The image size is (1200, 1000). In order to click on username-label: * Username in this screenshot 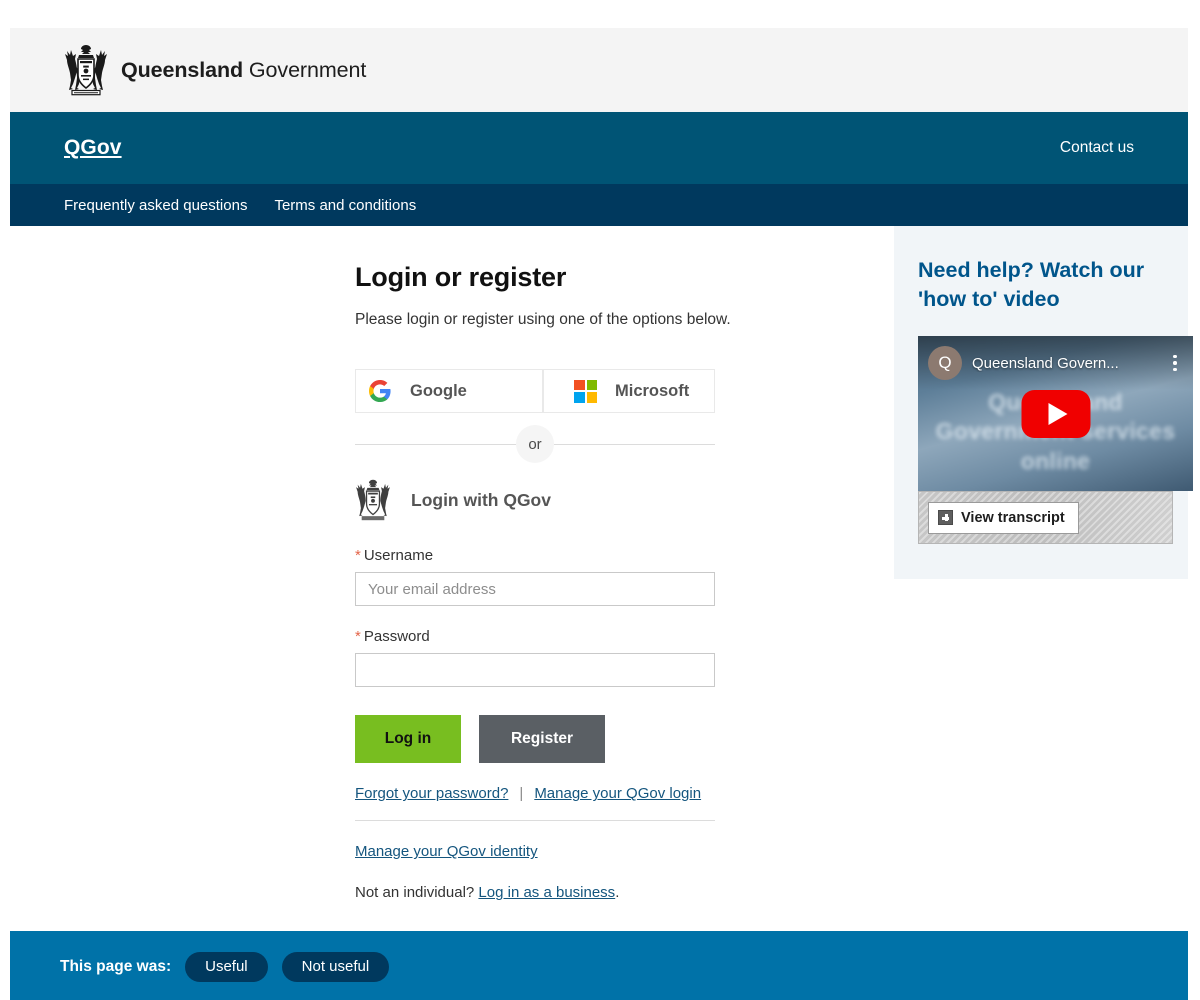, I will do `click(535, 555)`.